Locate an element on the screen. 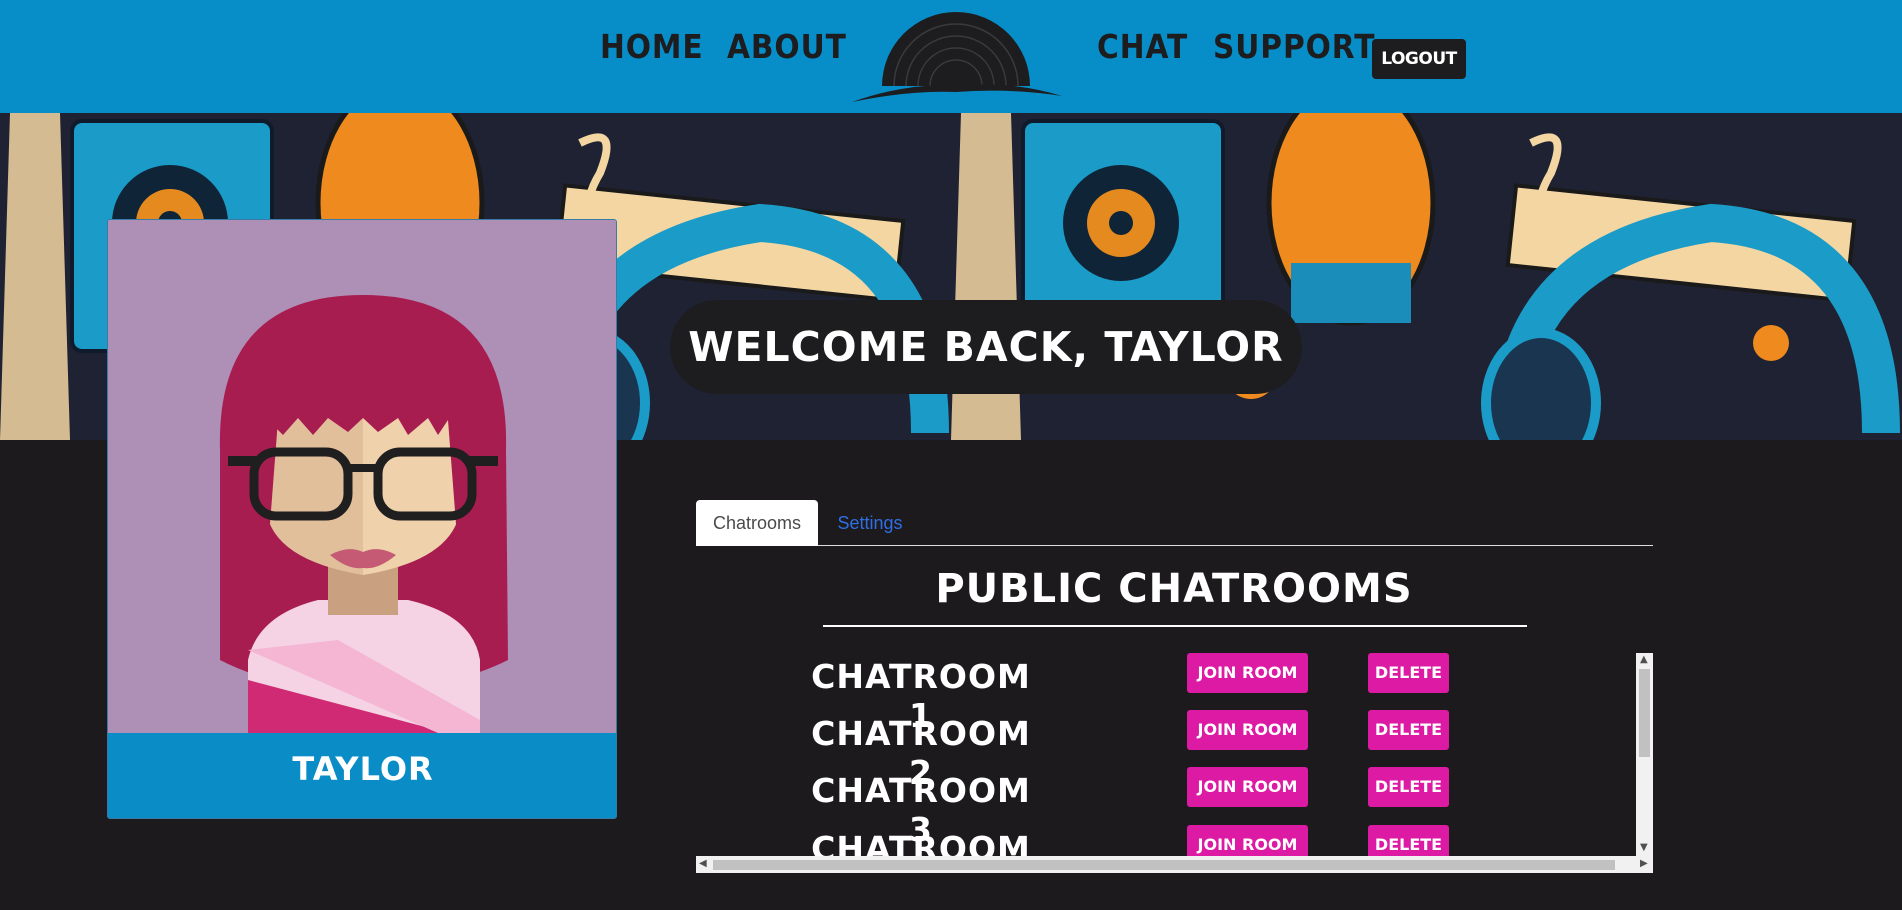 This screenshot has height=910, width=1902. nav-home-link: HOME is located at coordinates (652, 46).